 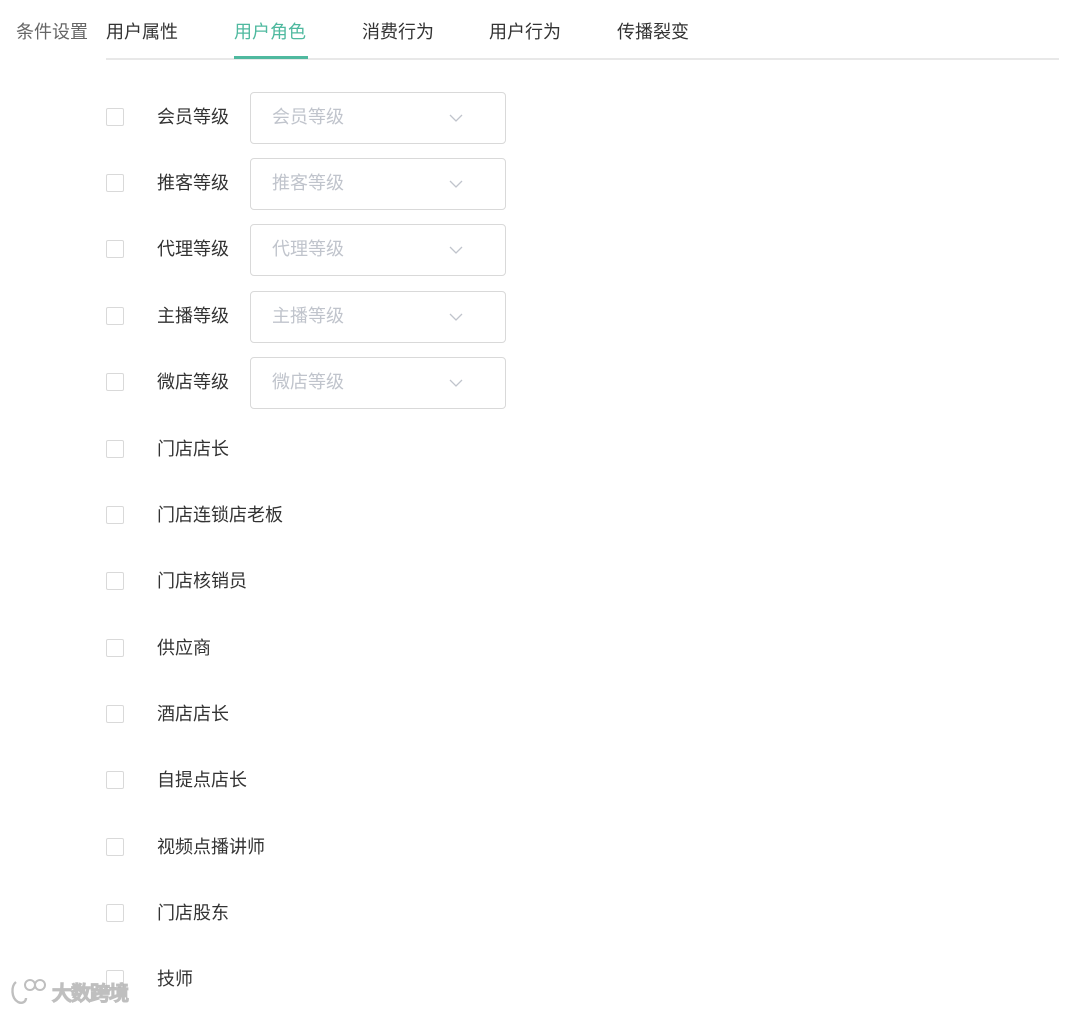 What do you see at coordinates (525, 33) in the screenshot?
I see `tab-user-behavior: 用户行为` at bounding box center [525, 33].